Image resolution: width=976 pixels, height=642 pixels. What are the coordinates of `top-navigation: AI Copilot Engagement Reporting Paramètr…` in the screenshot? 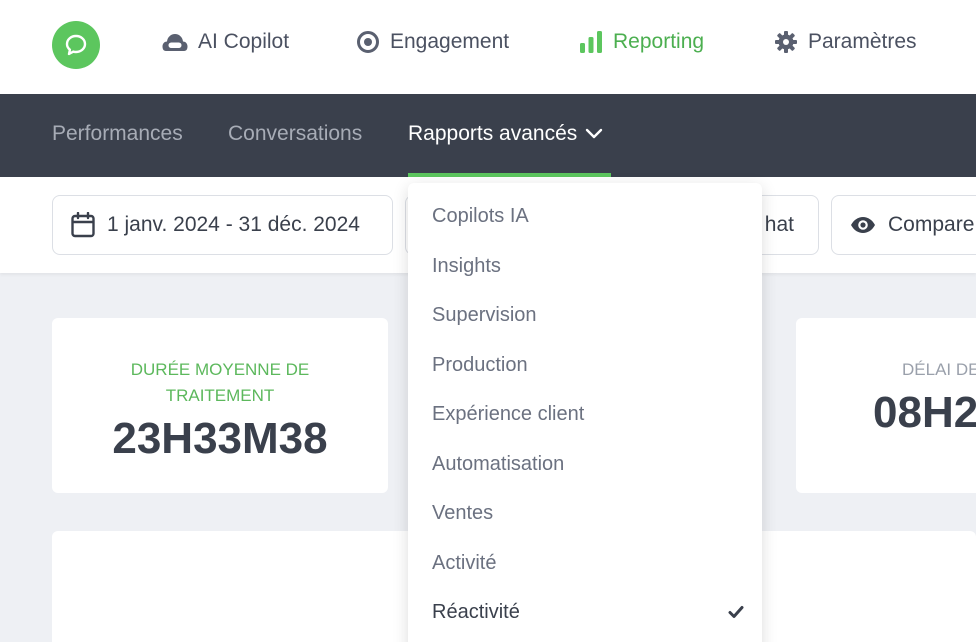 It's located at (488, 47).